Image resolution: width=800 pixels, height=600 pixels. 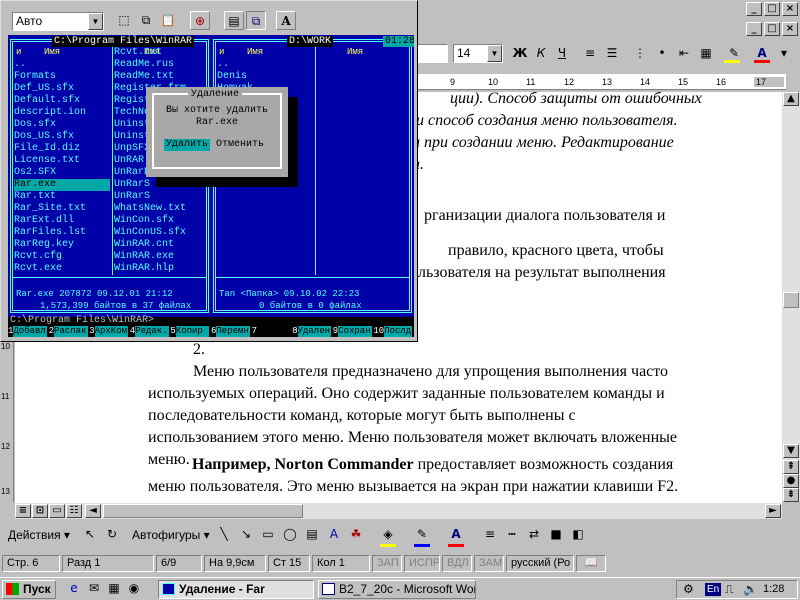 What do you see at coordinates (772, 9) in the screenshot?
I see `word-maximize-button: □` at bounding box center [772, 9].